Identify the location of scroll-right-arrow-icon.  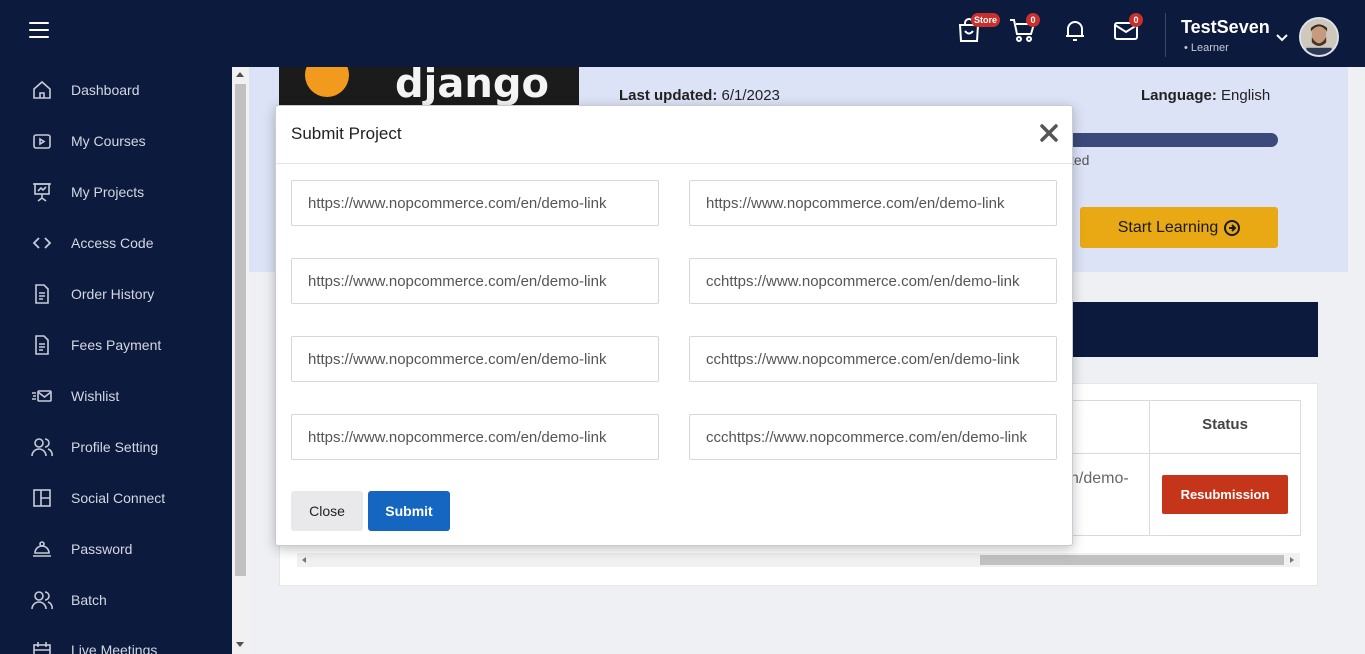
(1292, 560).